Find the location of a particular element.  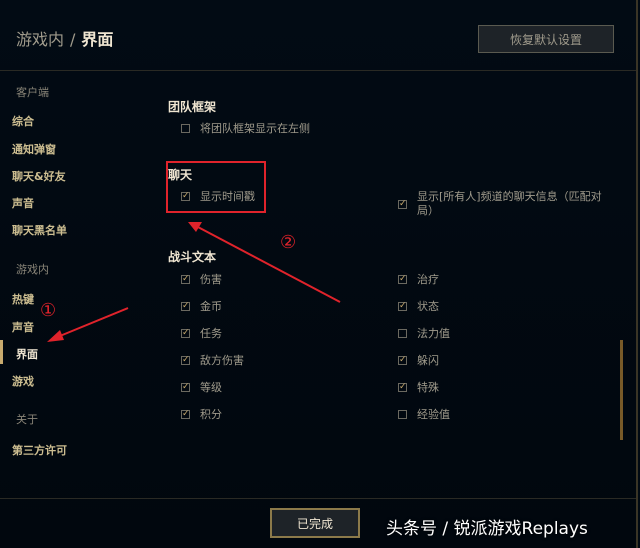

annotation-marker-1: ① is located at coordinates (48, 310).